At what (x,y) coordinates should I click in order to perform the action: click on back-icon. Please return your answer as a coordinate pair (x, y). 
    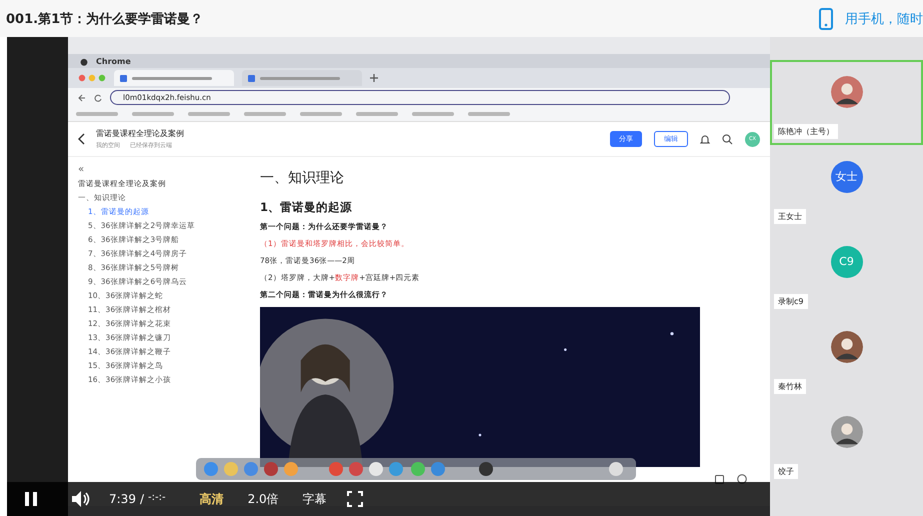
    Looking at the image, I should click on (82, 139).